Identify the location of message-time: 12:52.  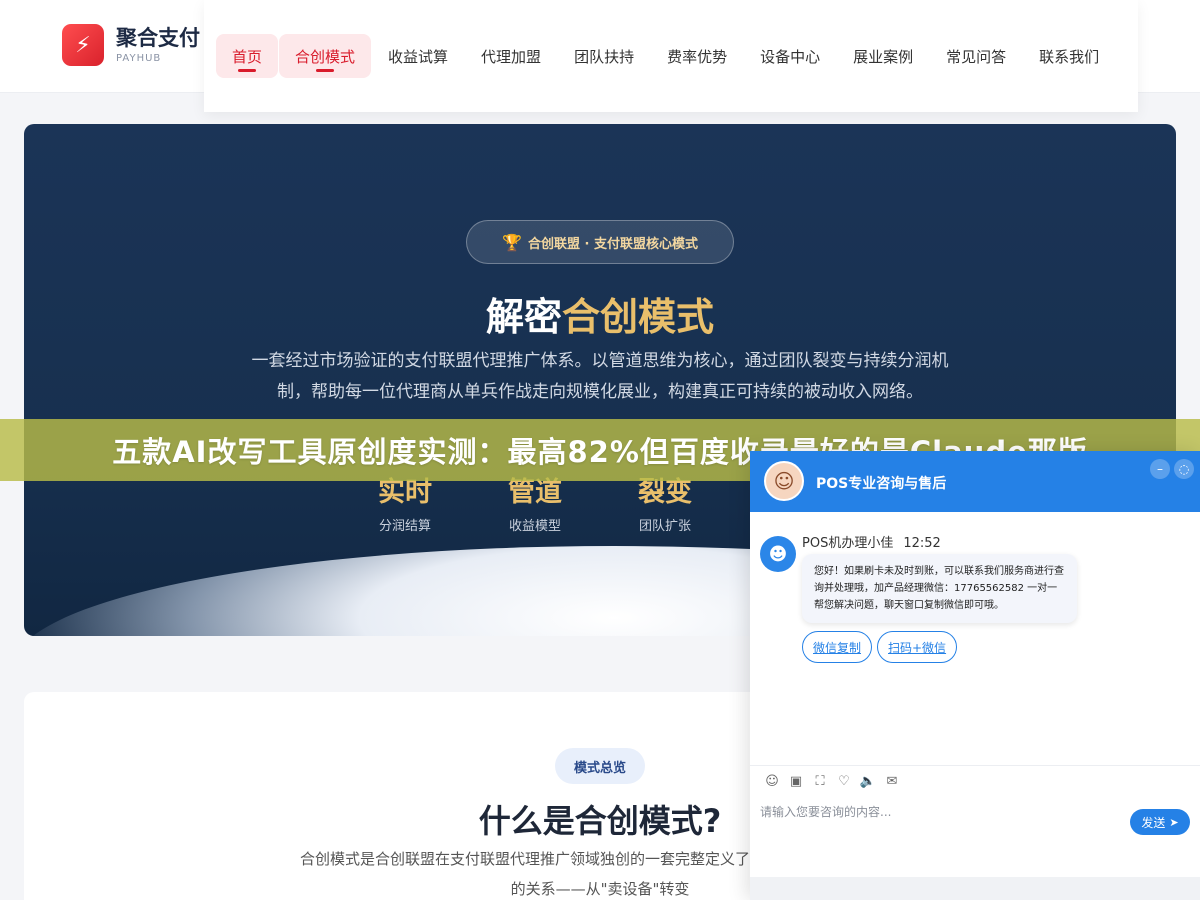
(922, 543).